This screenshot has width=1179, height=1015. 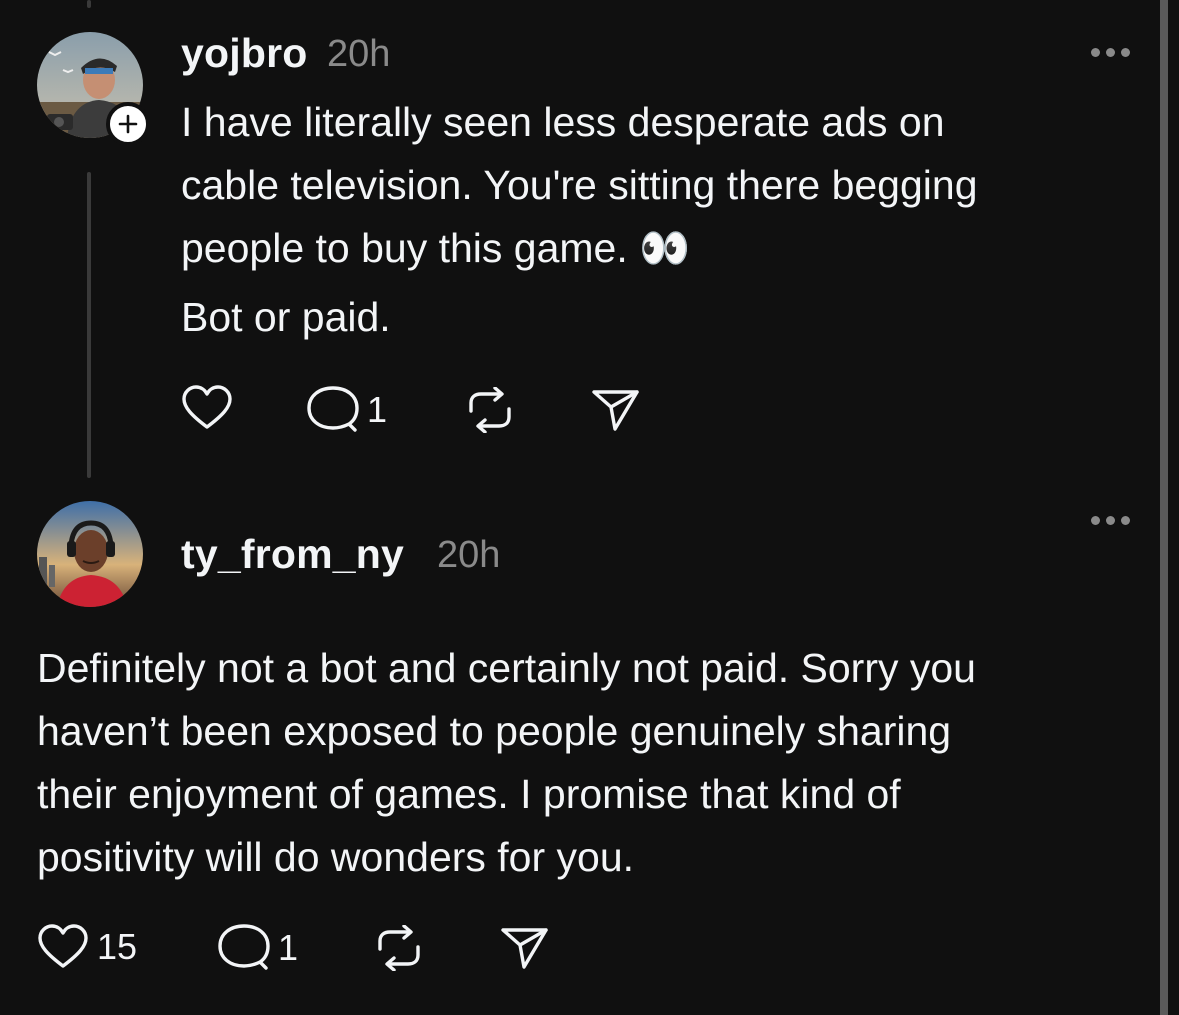 What do you see at coordinates (292, 554) in the screenshot?
I see `username: ty_from_ny` at bounding box center [292, 554].